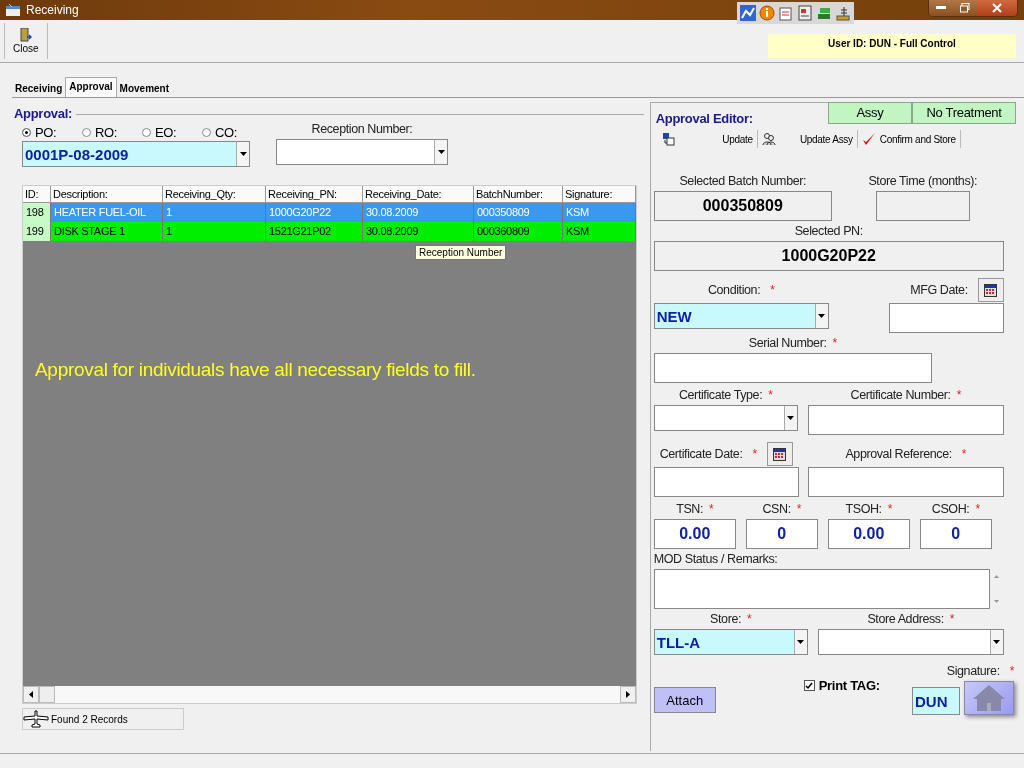 The image size is (1024, 768). I want to click on close-button: Close, so click(26, 41).